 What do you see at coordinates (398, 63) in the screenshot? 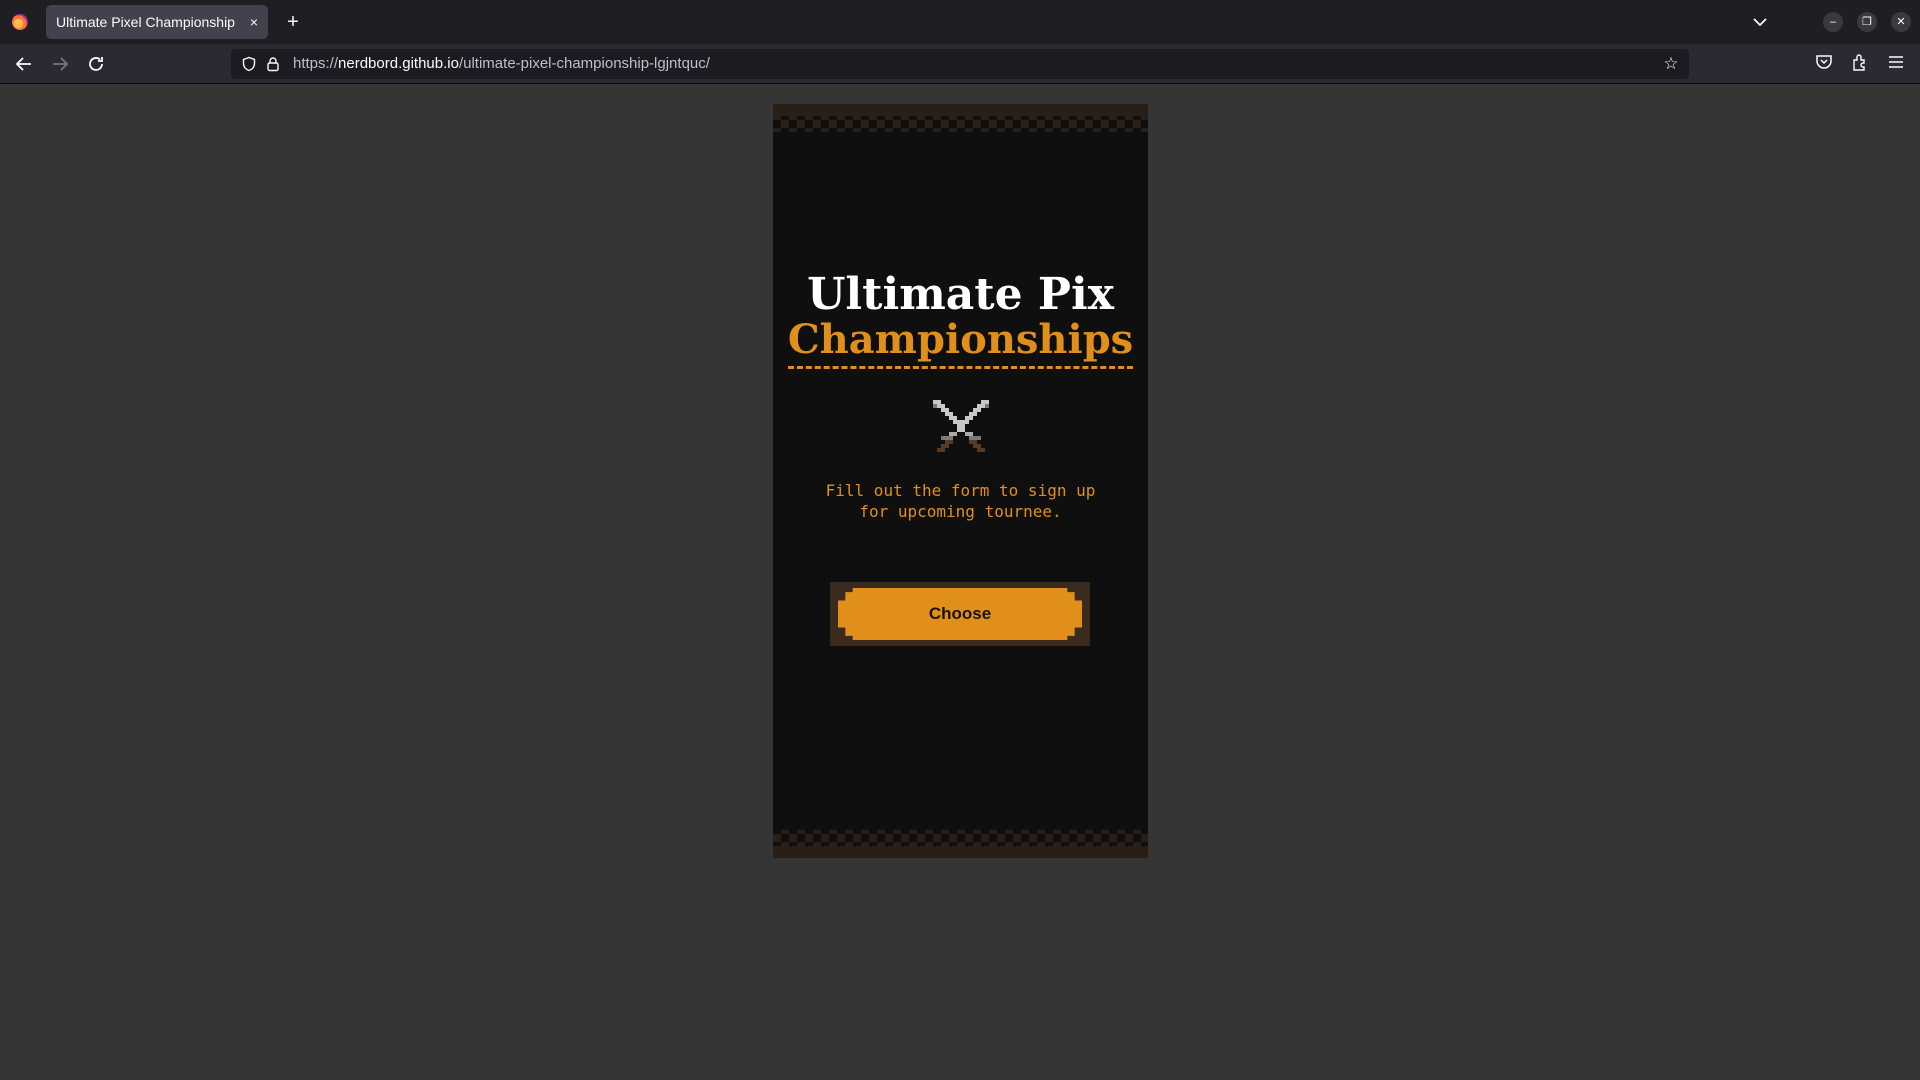
I see `url-host: nerdbord.github.io` at bounding box center [398, 63].